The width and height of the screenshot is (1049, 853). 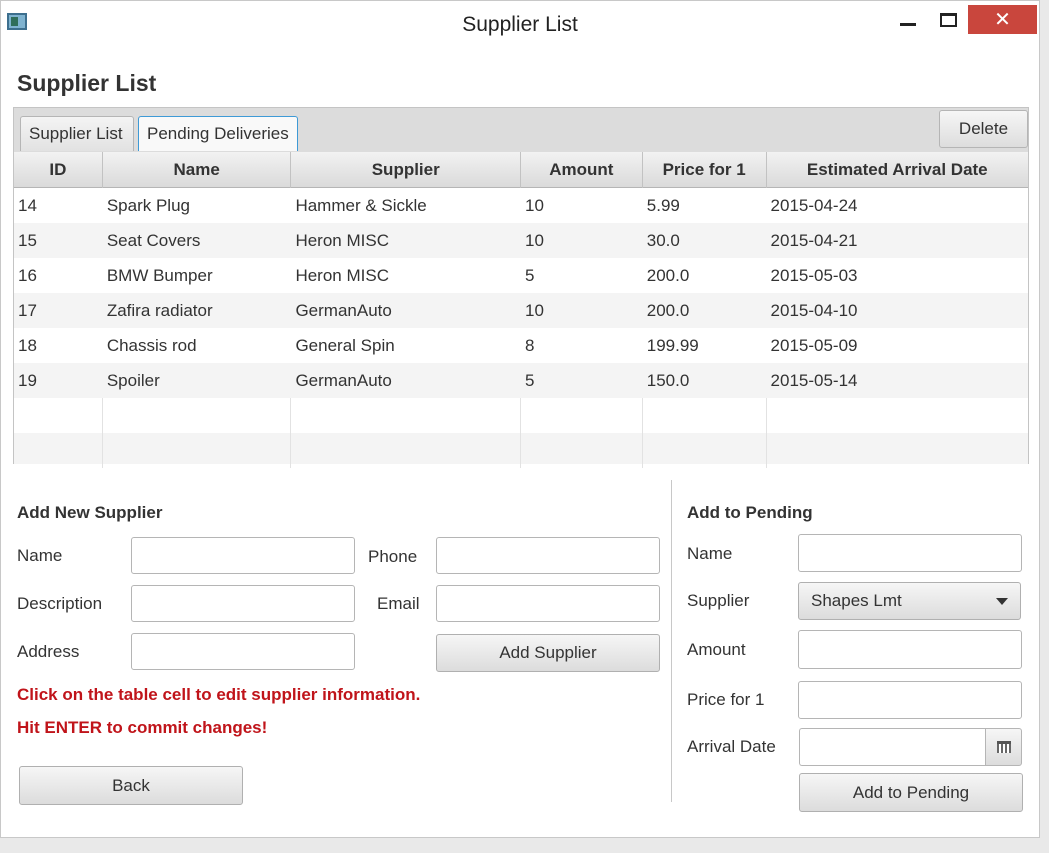 I want to click on cell-arrival-date: 2015-05-14, so click(x=897, y=380).